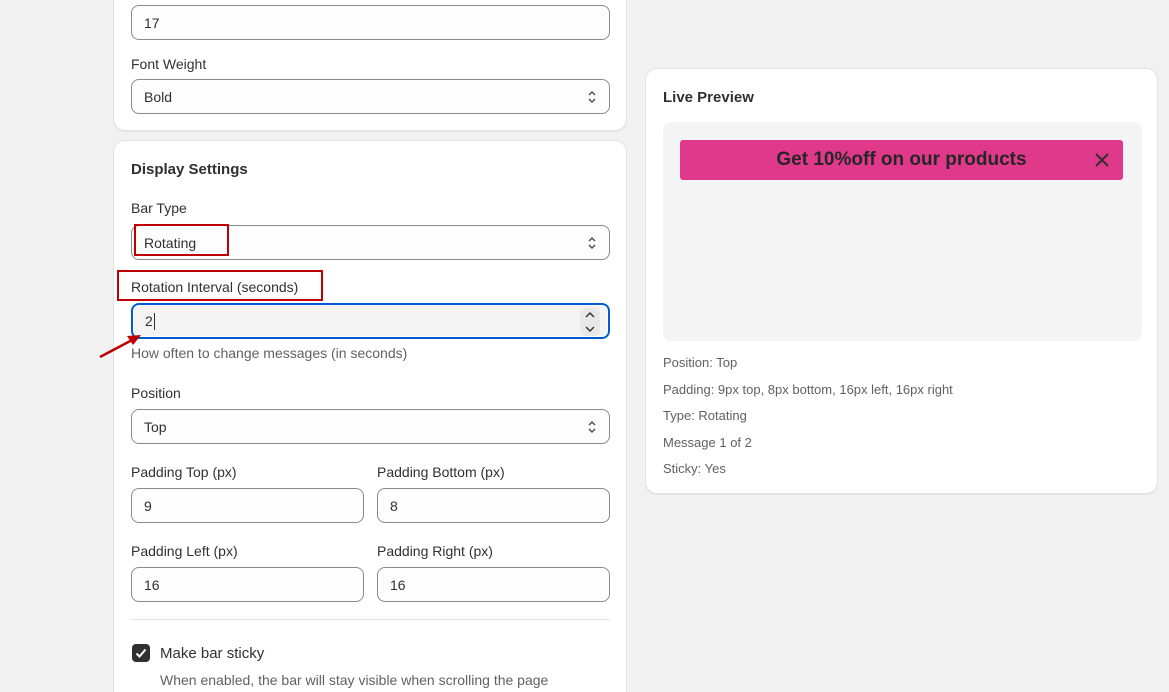 The width and height of the screenshot is (1169, 692). Describe the element at coordinates (370, 65) in the screenshot. I see `typography-card: 17 Font Weight Bold` at that location.